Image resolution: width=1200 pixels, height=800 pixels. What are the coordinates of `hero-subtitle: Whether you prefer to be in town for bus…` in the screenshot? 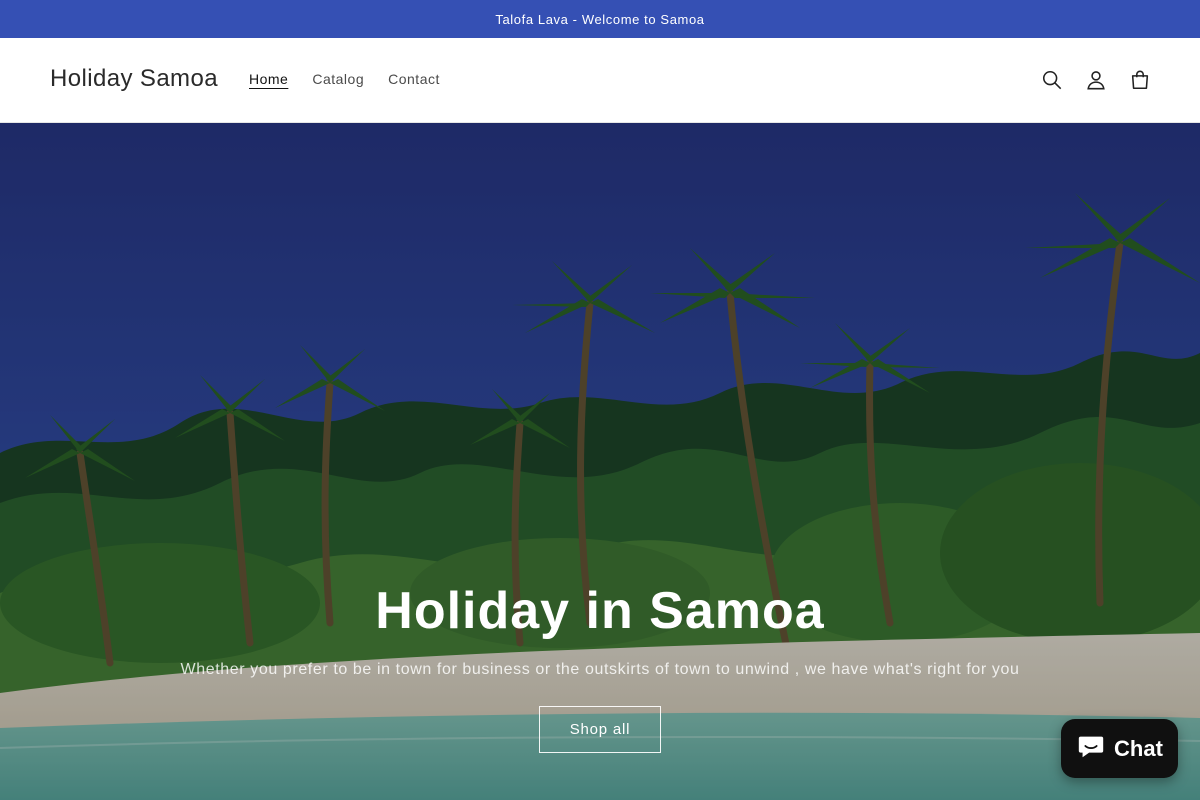 It's located at (600, 669).